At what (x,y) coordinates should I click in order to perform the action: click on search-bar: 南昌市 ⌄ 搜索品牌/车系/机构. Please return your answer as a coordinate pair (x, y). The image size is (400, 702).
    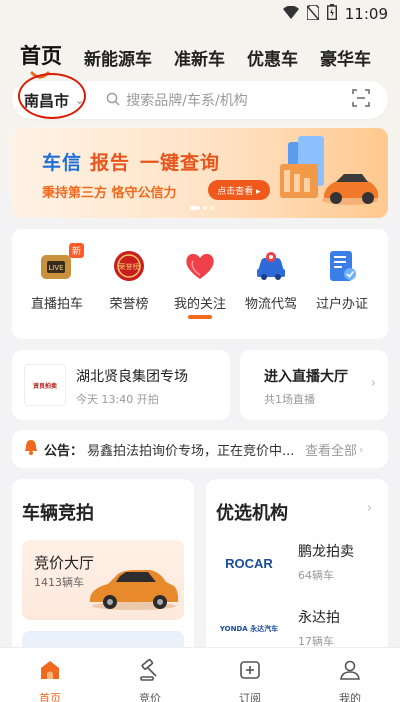
    Looking at the image, I should click on (200, 96).